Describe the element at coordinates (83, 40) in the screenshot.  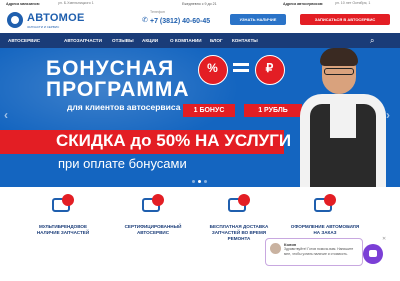
I see `nav-item-autoparts: АВТОЗАПЧАСТИ` at that location.